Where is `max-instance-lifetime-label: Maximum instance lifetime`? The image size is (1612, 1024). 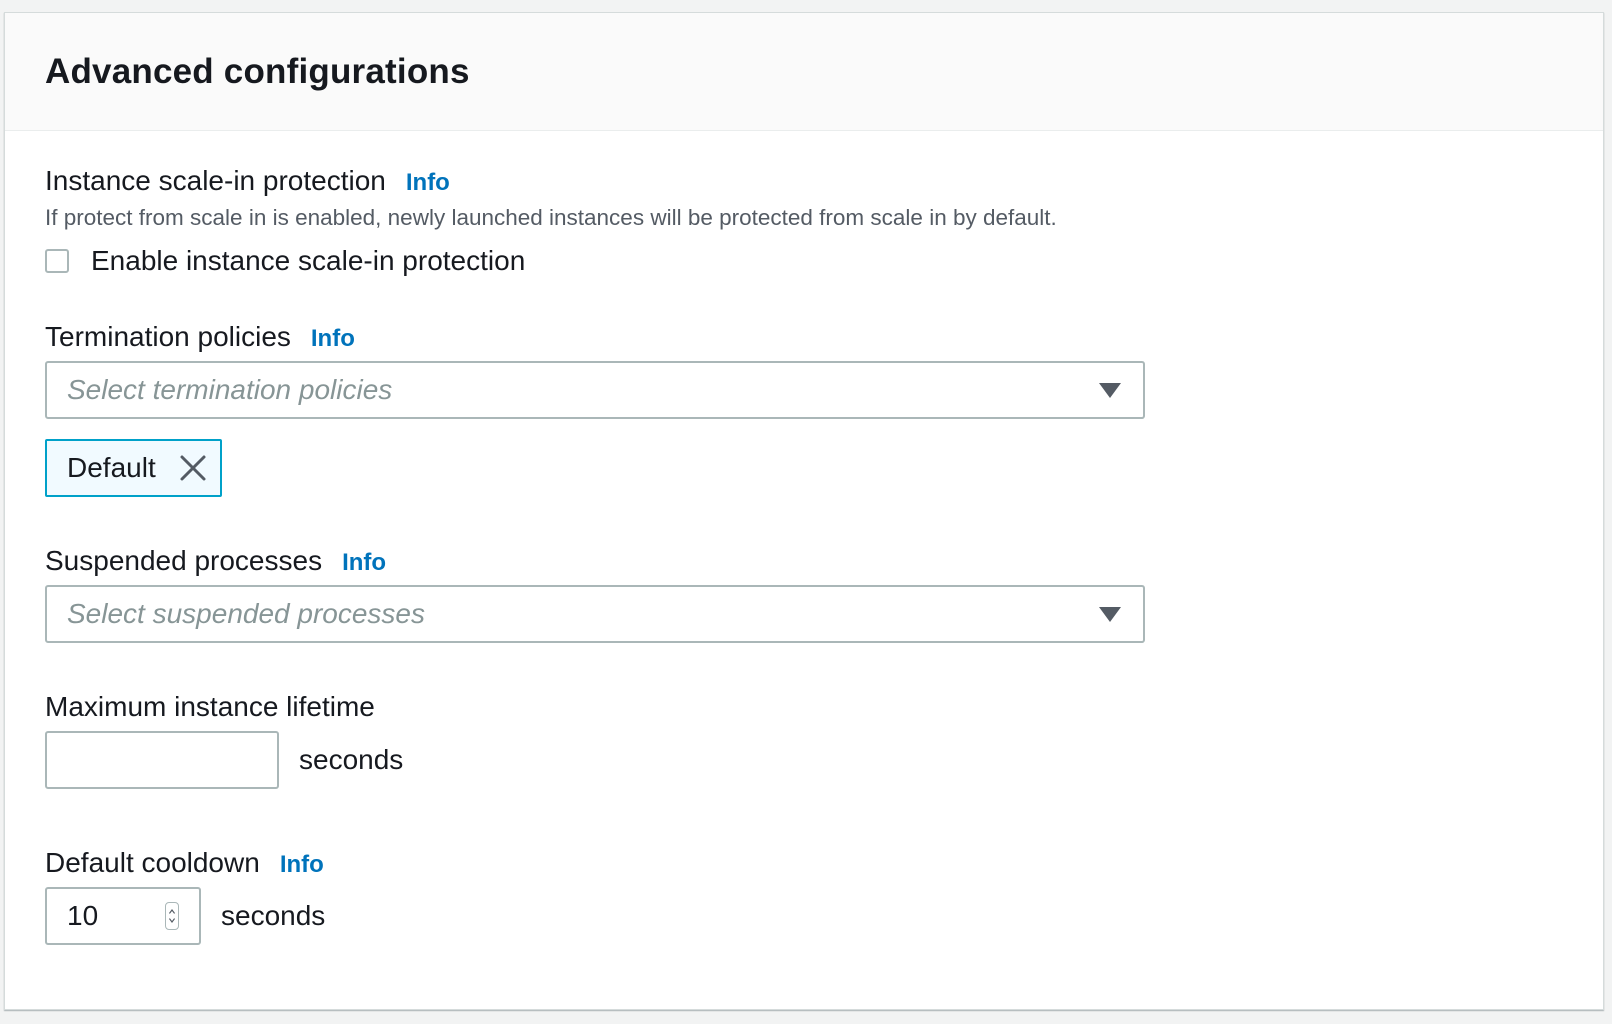 max-instance-lifetime-label: Maximum instance lifetime is located at coordinates (210, 706).